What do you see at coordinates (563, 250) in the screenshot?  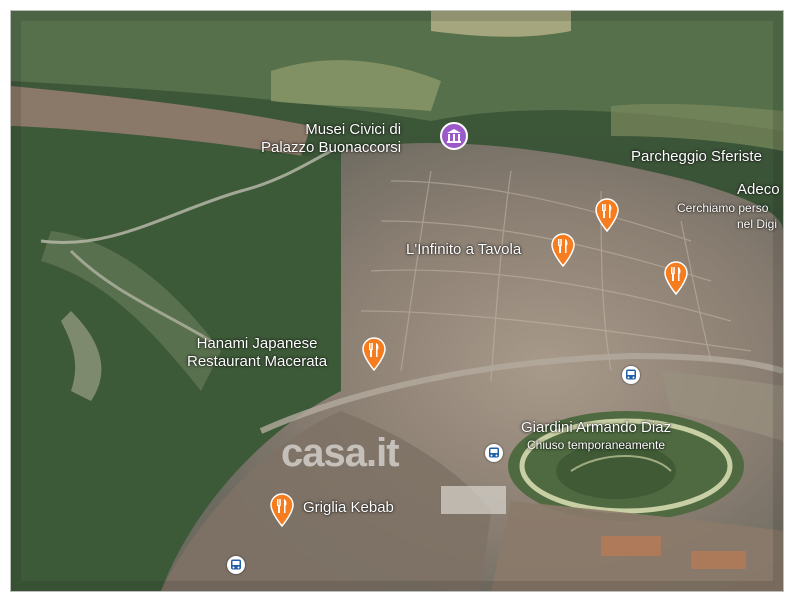 I see `restaurant-pin-infinito` at bounding box center [563, 250].